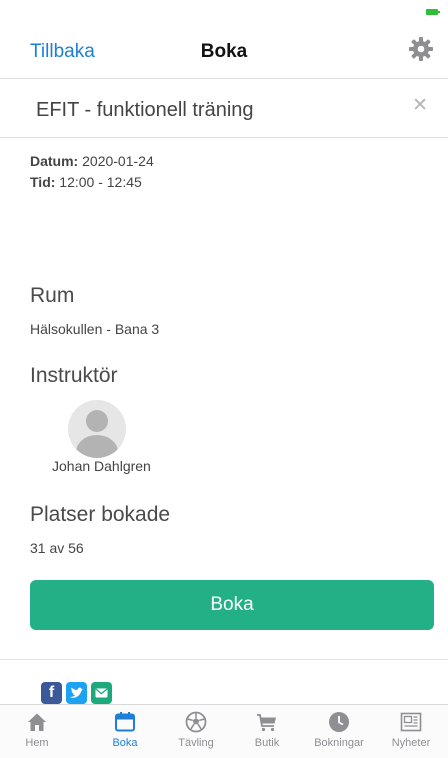  I want to click on tab-label: Boka, so click(125, 743).